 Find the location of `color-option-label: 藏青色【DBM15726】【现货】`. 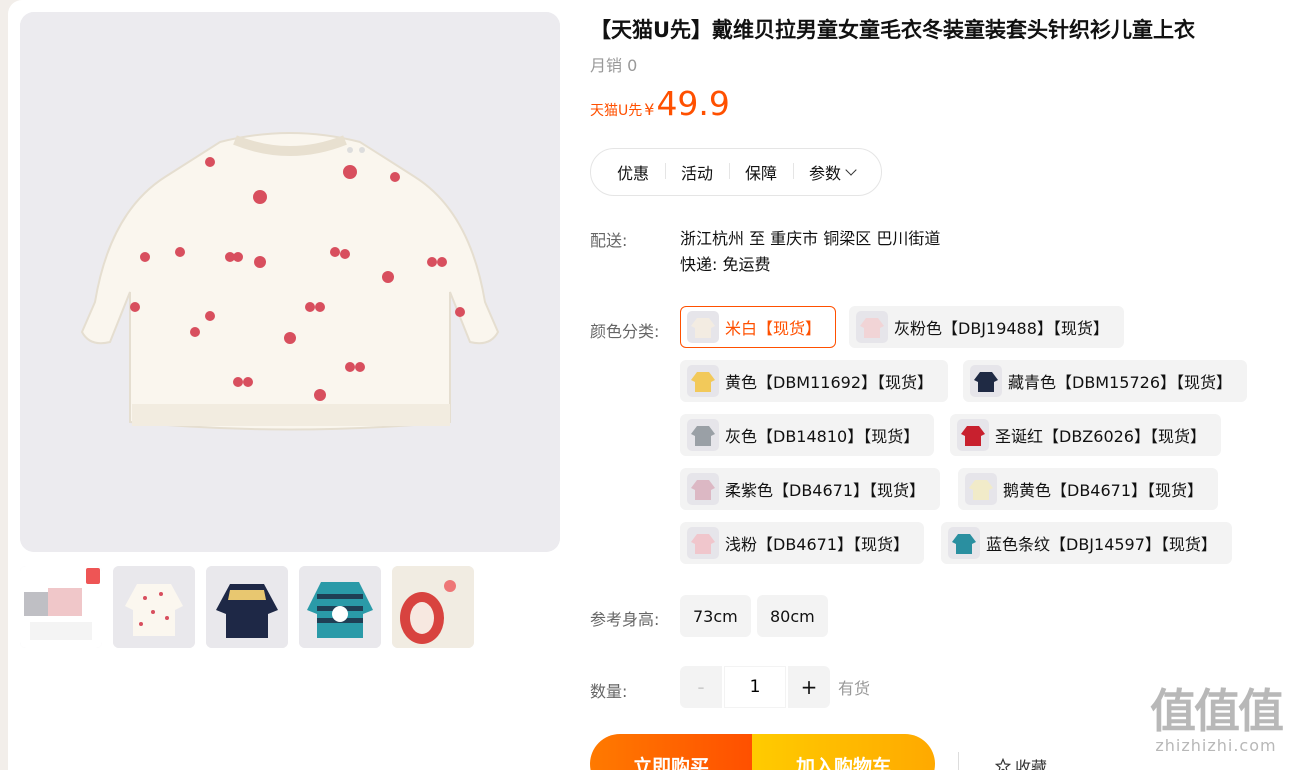

color-option-label: 藏青色【DBM15726】【现货】 is located at coordinates (1120, 382).